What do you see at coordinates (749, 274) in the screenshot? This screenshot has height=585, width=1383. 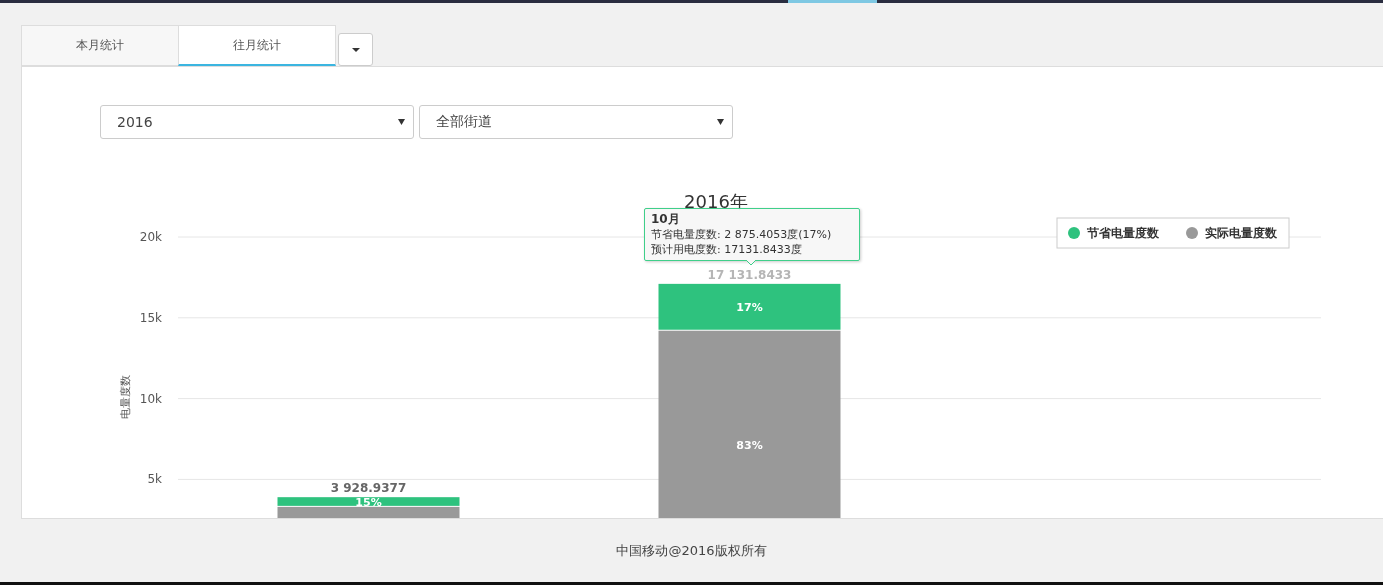 I see `total-label: 17 131.8433` at bounding box center [749, 274].